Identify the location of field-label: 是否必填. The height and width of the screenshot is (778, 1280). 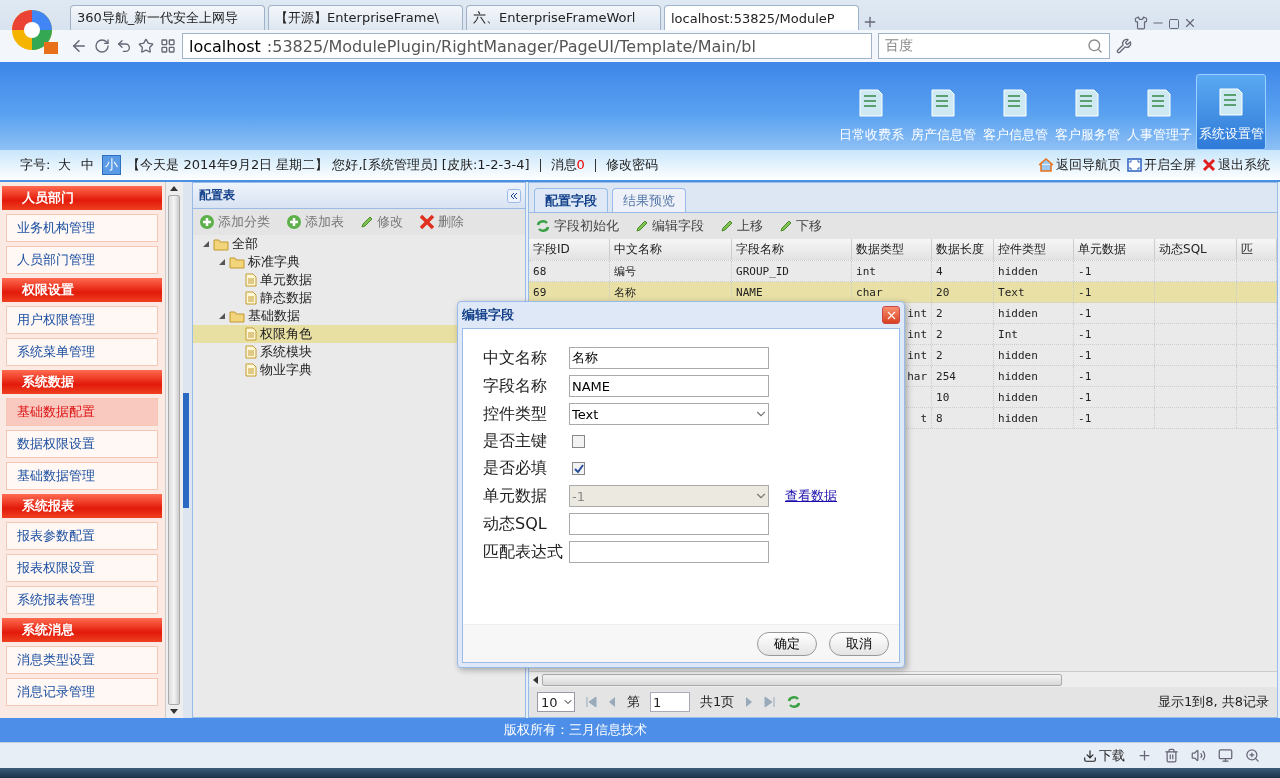
(515, 468).